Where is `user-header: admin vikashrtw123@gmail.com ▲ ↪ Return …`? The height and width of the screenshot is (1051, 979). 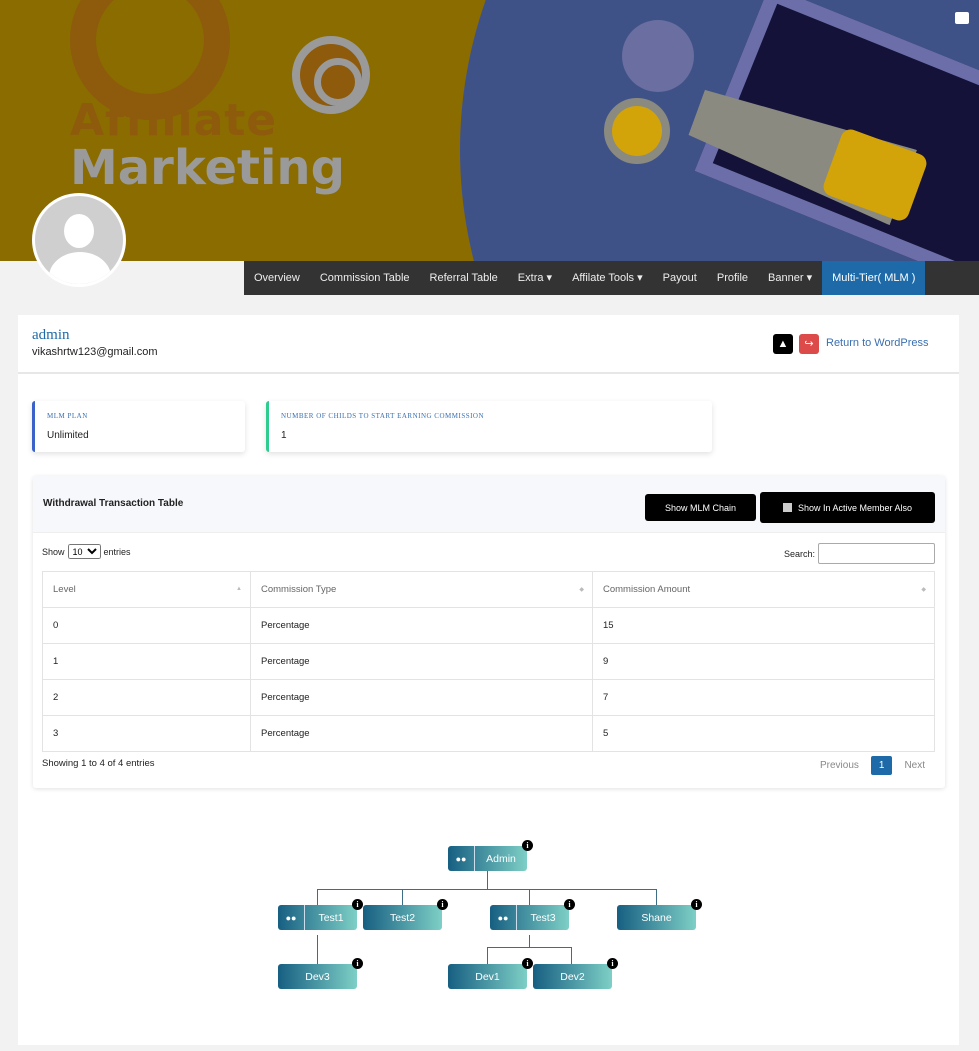
user-header: admin vikashrtw123@gmail.com ▲ ↪ Return … is located at coordinates (488, 344).